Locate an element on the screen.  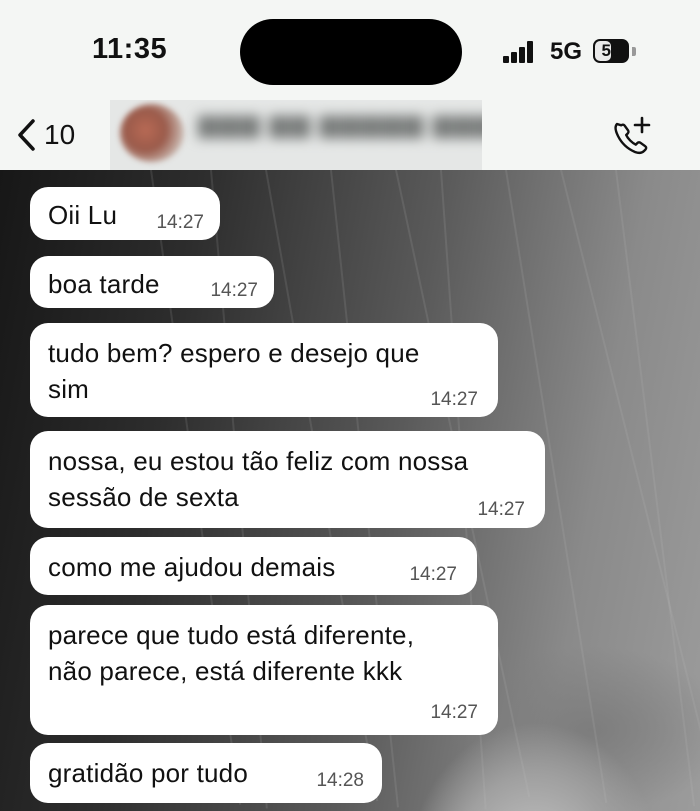
message-text: como me ajudou demais is located at coordinates (192, 567).